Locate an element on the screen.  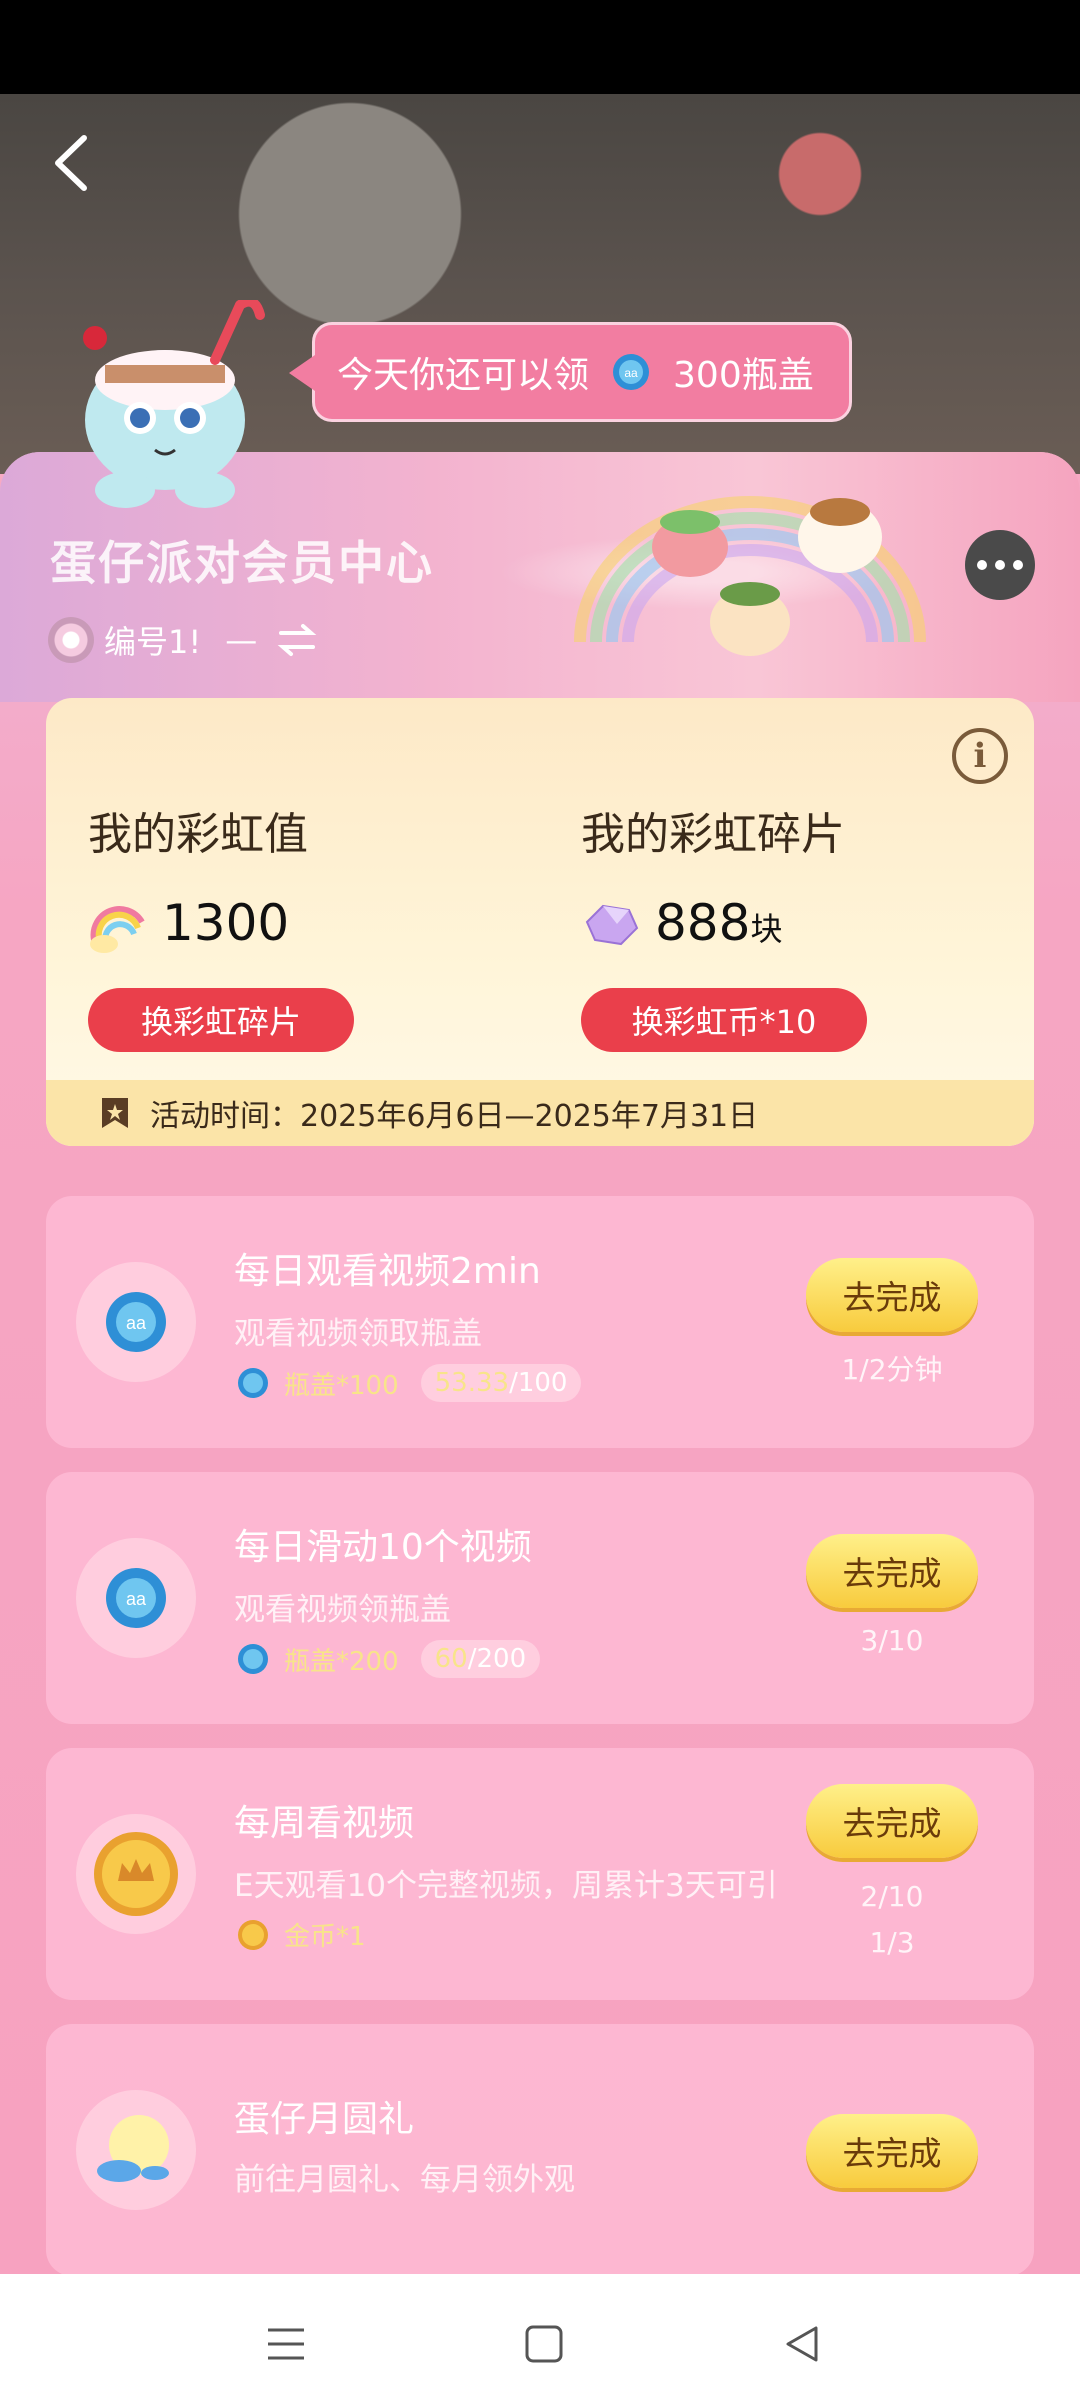
task-status-weekly: 1/3 is located at coordinates (892, 1942).